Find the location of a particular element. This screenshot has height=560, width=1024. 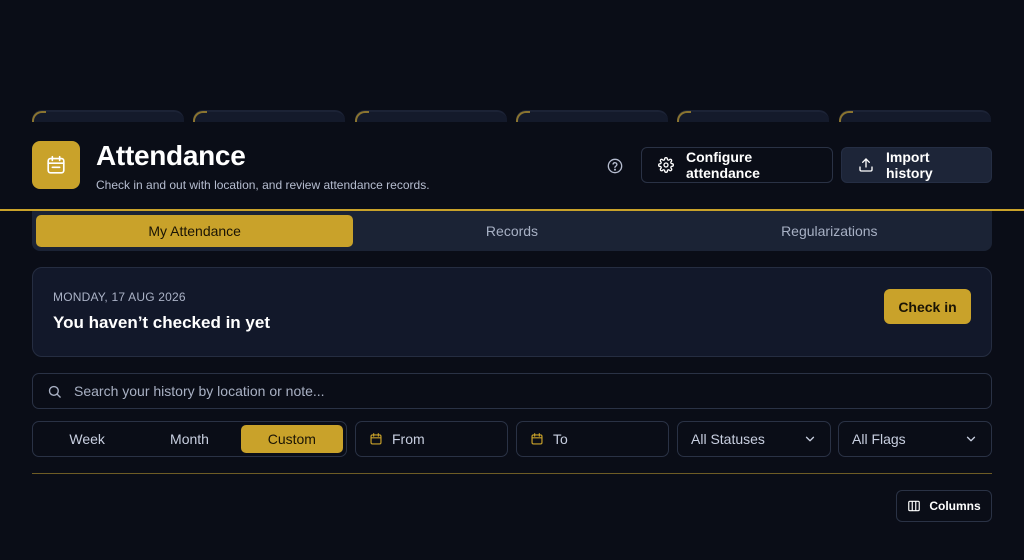

tab-bar: My Attendance Records Regularizations is located at coordinates (512, 231).